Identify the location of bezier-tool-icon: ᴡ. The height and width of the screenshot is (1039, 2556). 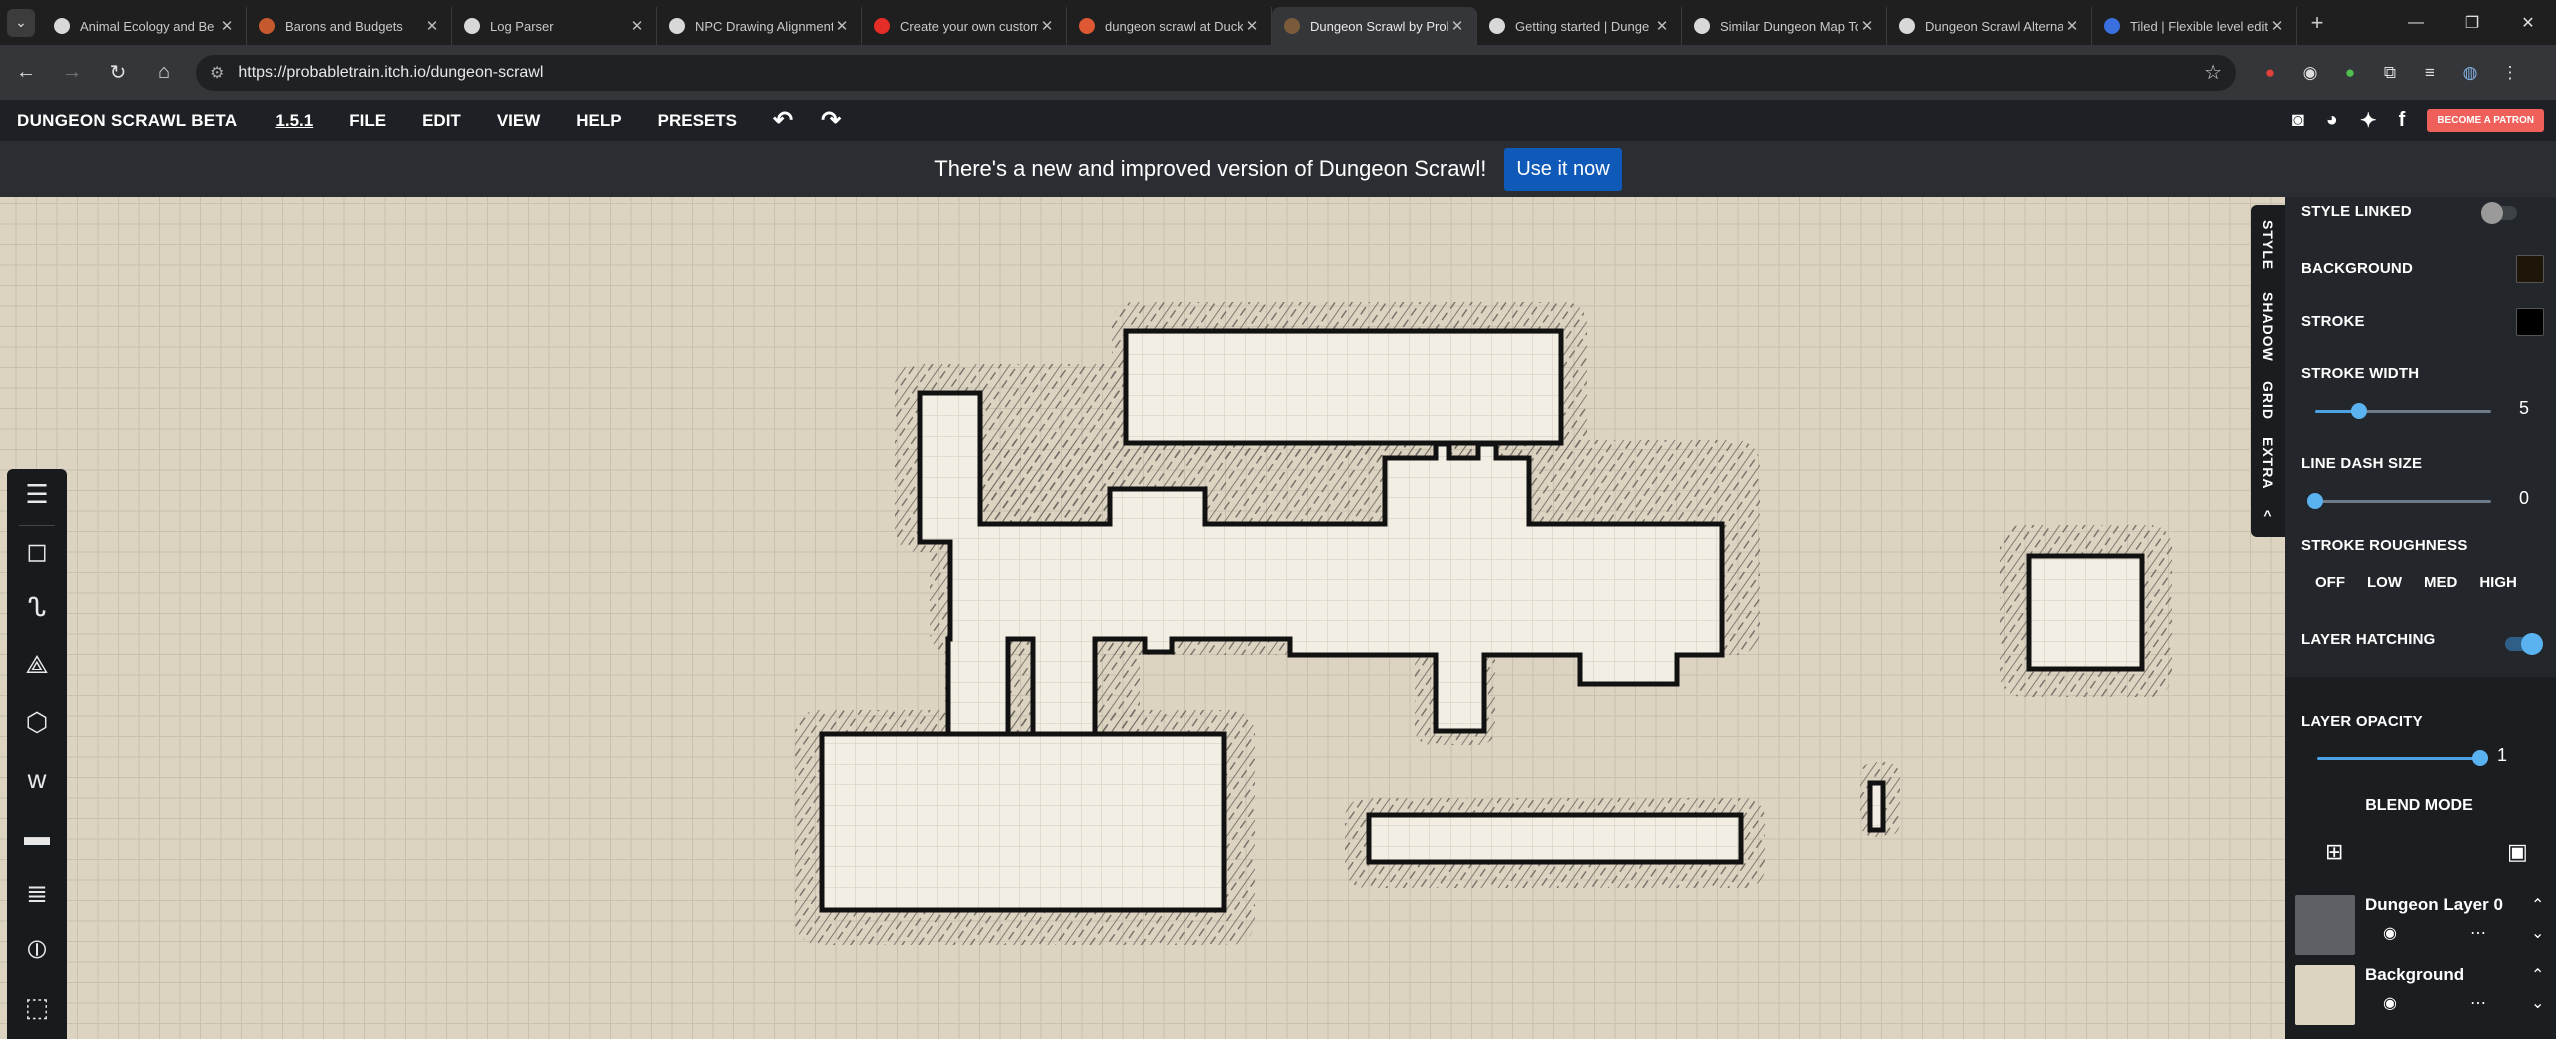
(37, 779).